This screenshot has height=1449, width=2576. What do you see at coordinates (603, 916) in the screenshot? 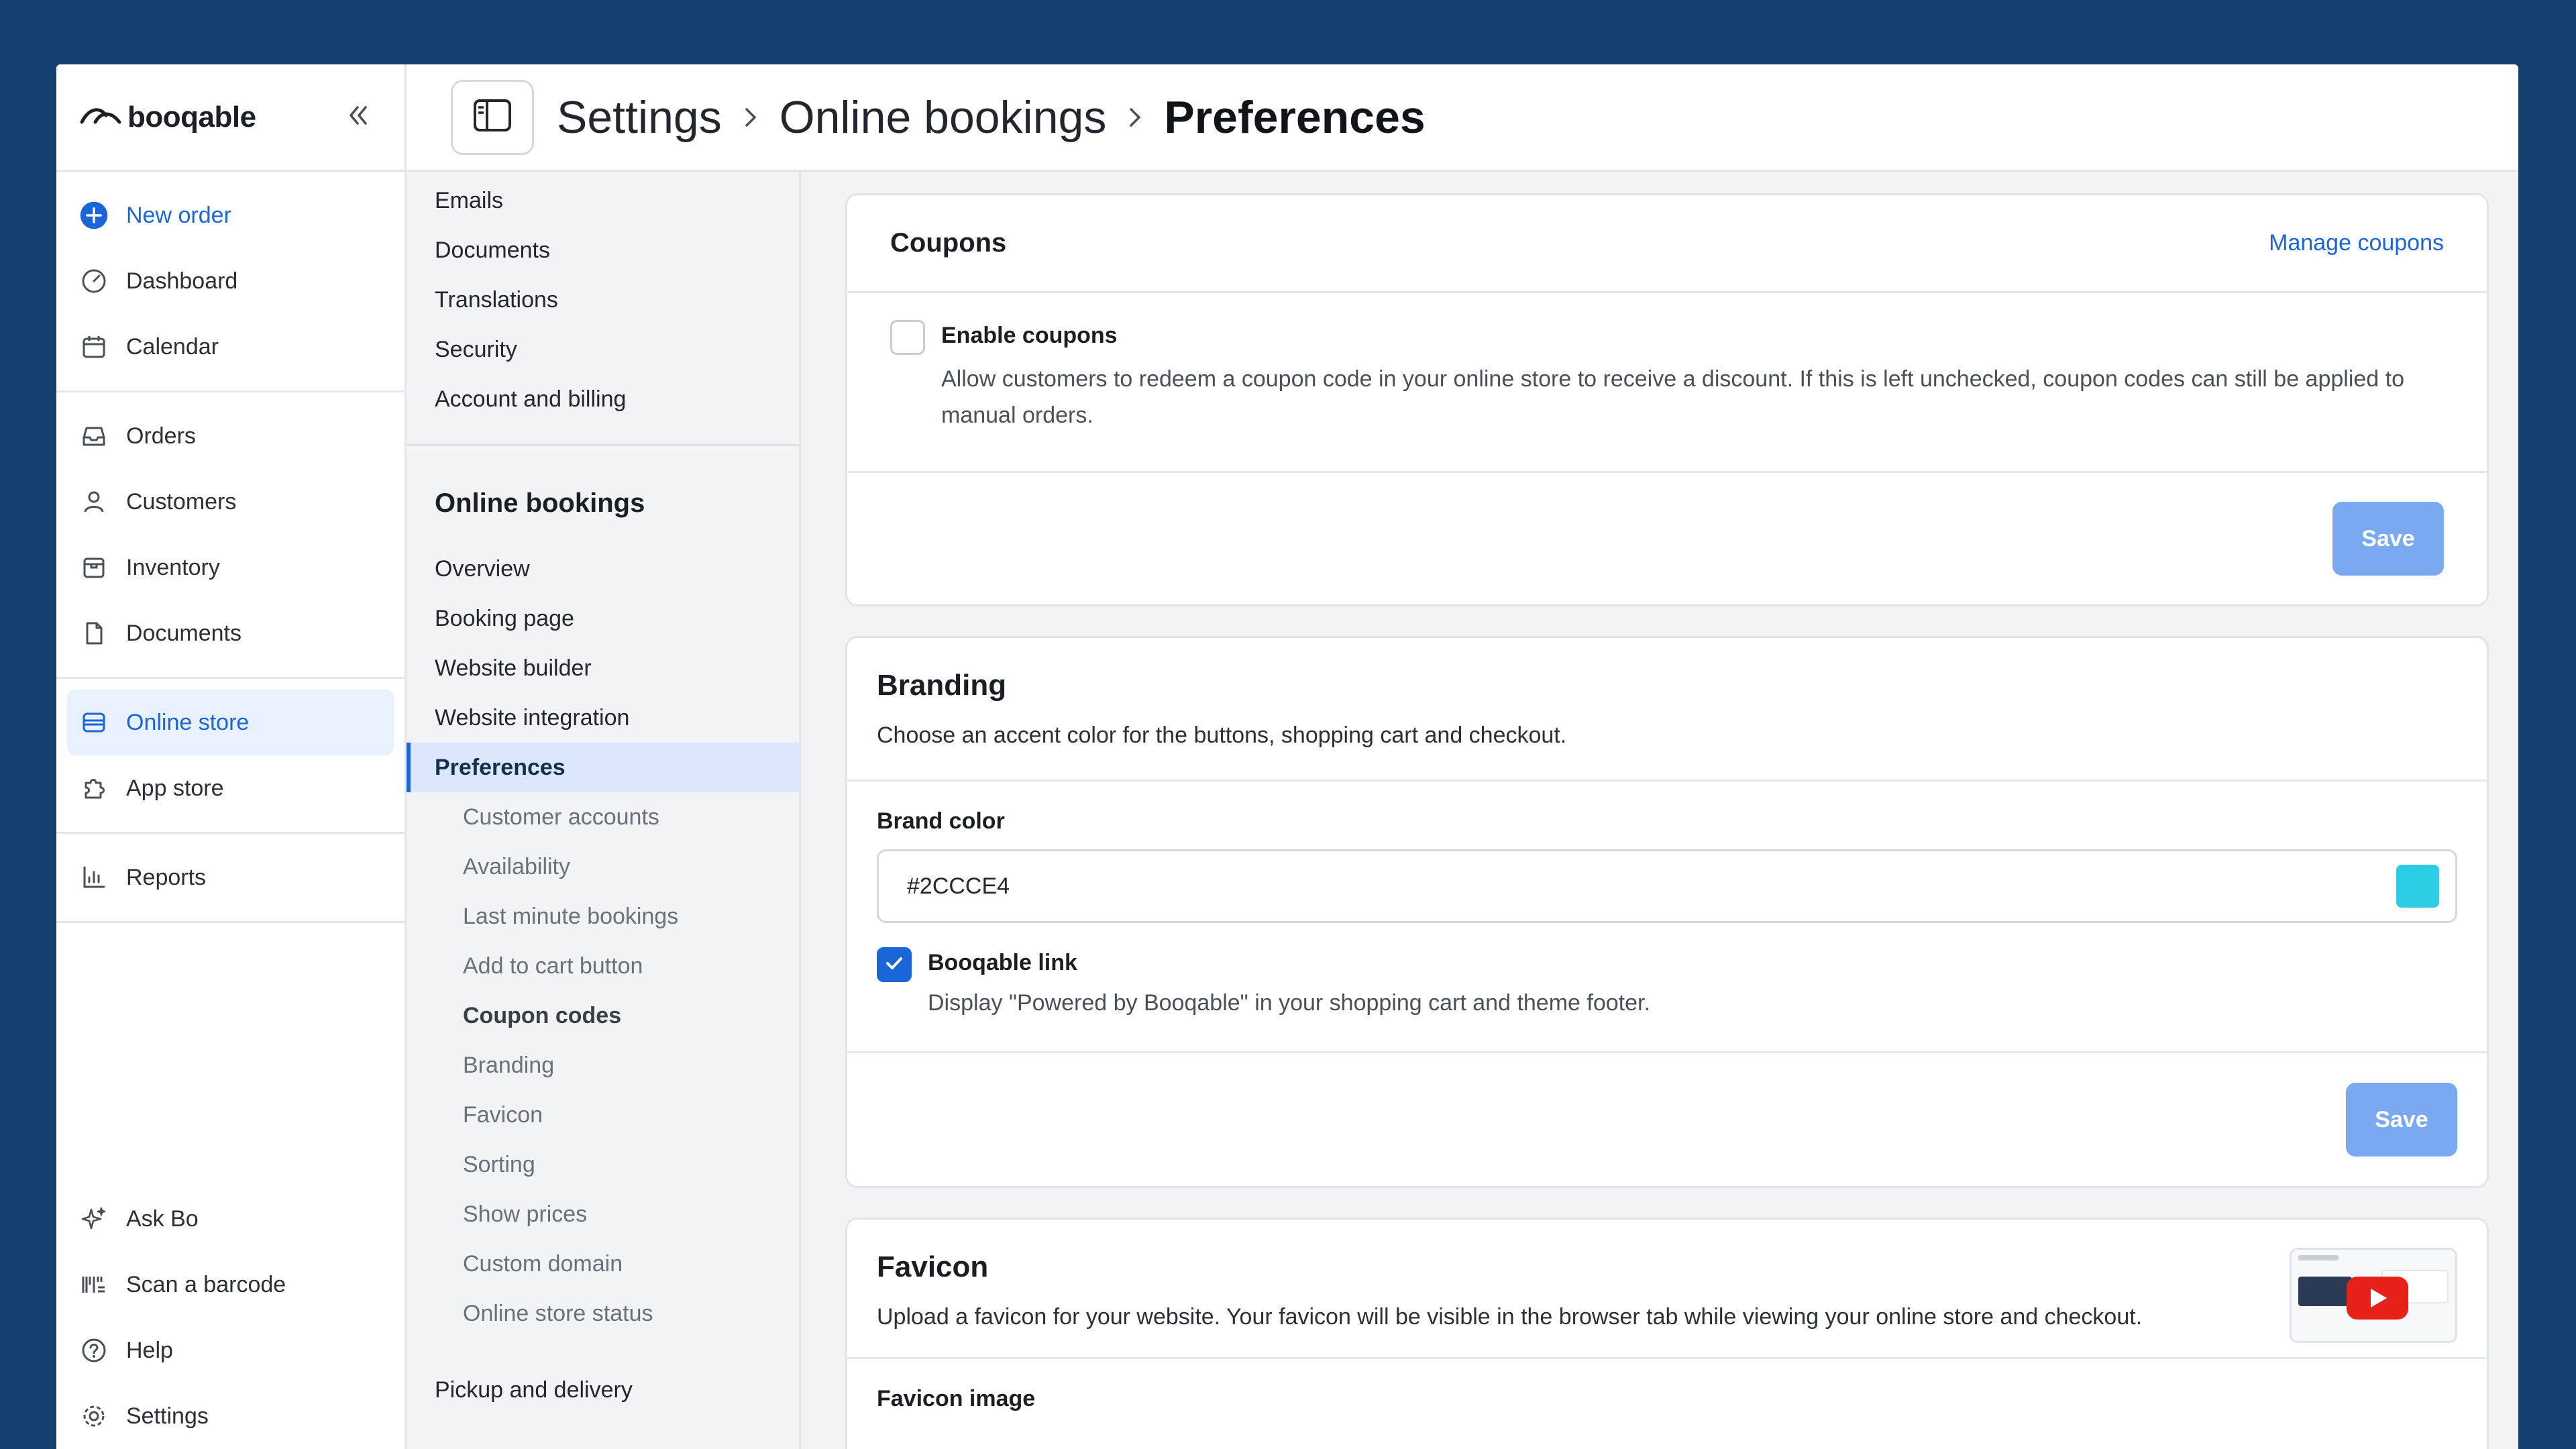
I see `subnav-child-last-minute: Last minute bookings` at bounding box center [603, 916].